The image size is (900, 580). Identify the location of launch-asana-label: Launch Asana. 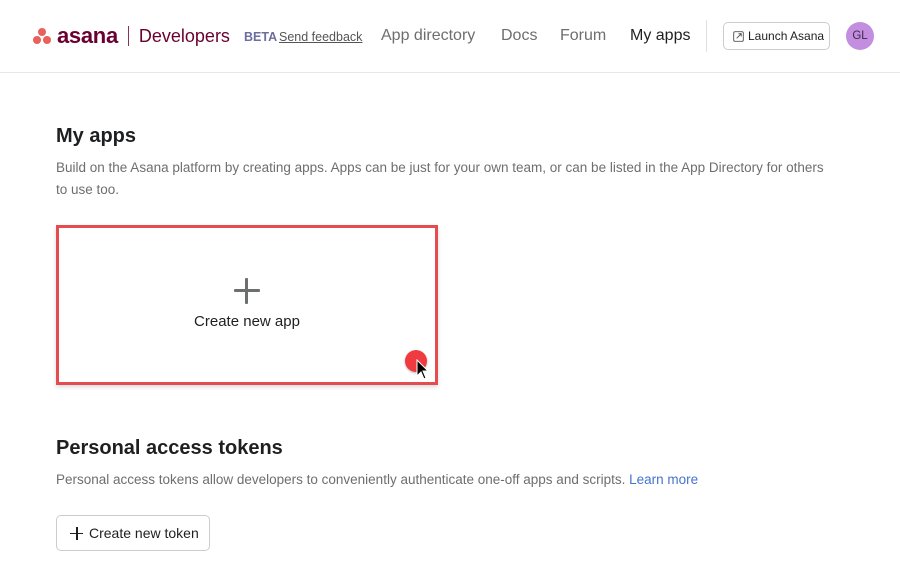
(786, 36).